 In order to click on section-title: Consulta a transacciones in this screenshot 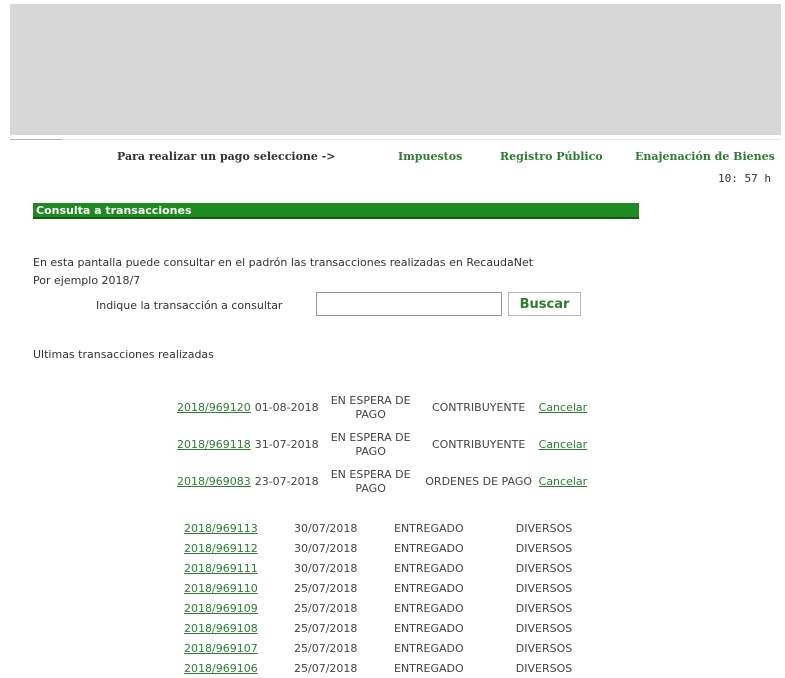, I will do `click(114, 210)`.